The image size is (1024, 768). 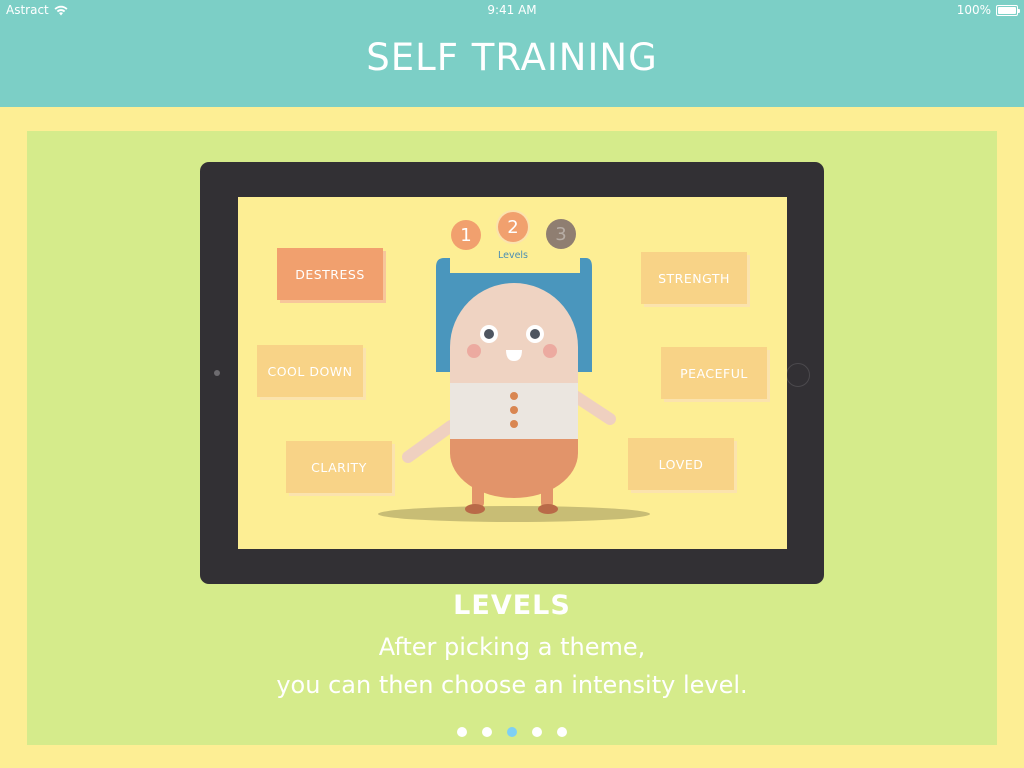 I want to click on home-button-icon, so click(x=798, y=375).